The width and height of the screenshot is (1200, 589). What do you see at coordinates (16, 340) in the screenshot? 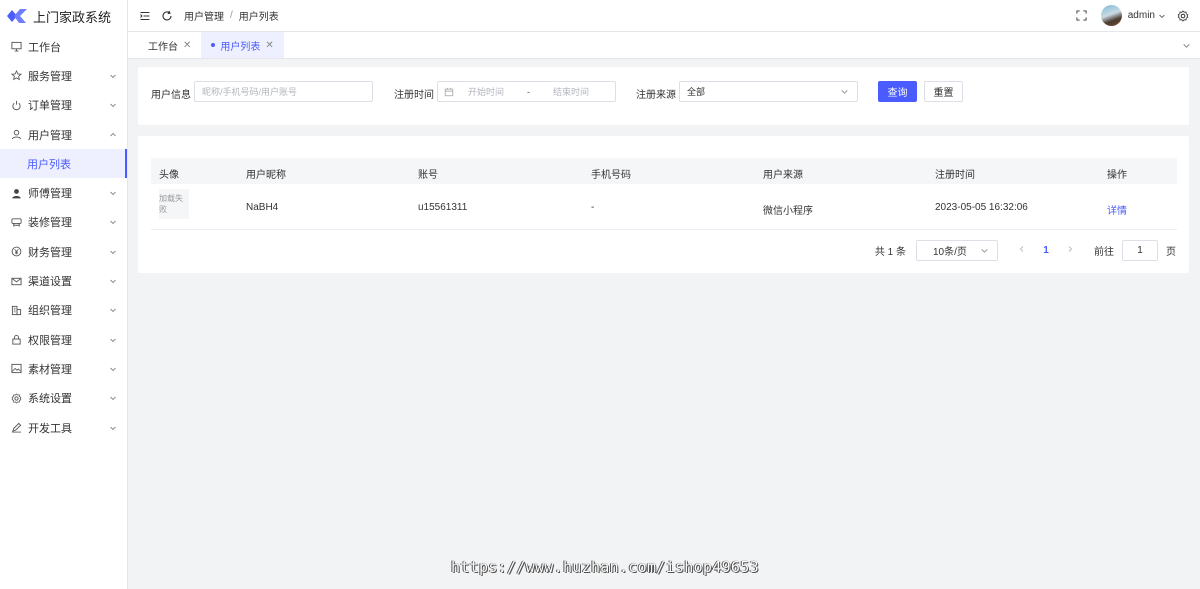
I see `lock-icon` at bounding box center [16, 340].